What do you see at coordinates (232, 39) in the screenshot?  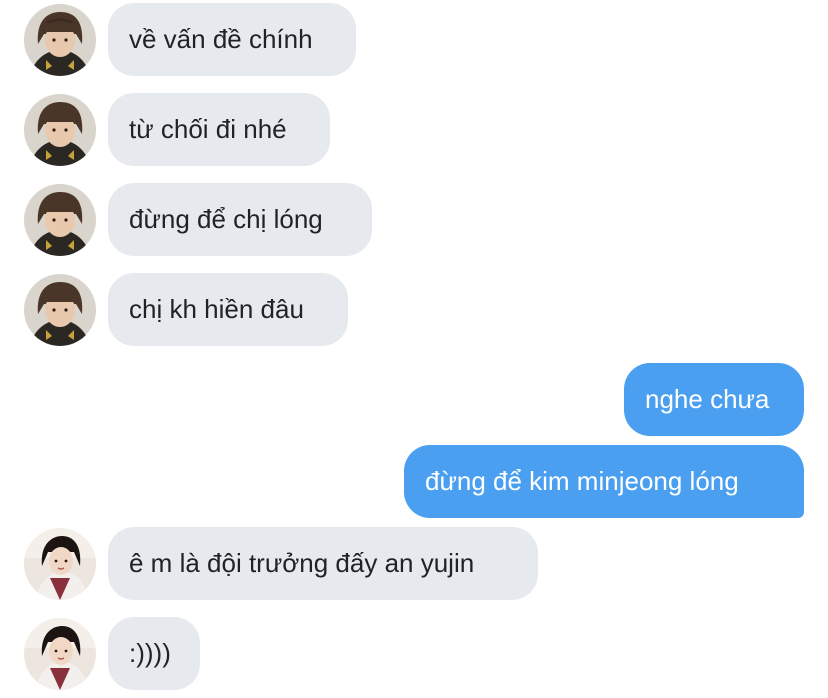 I see `incoming-message: về vấn đề chính` at bounding box center [232, 39].